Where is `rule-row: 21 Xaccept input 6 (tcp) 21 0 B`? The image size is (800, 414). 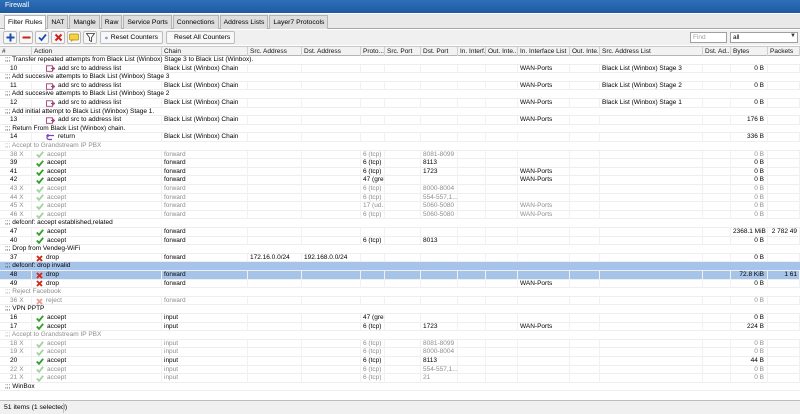 rule-row: 21 Xaccept input 6 (tcp) 21 0 B is located at coordinates (400, 378).